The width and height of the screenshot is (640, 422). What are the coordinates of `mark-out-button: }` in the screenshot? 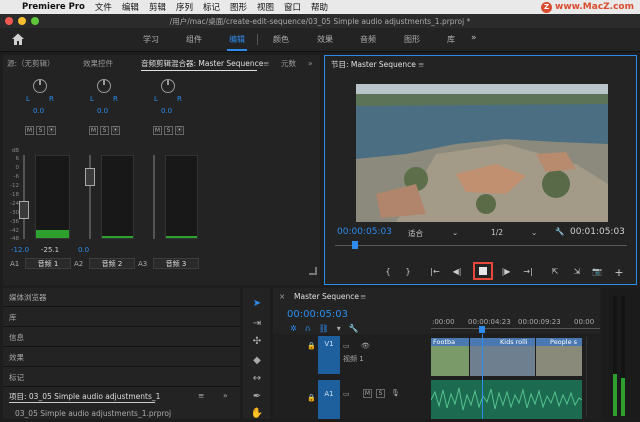 It's located at (408, 271).